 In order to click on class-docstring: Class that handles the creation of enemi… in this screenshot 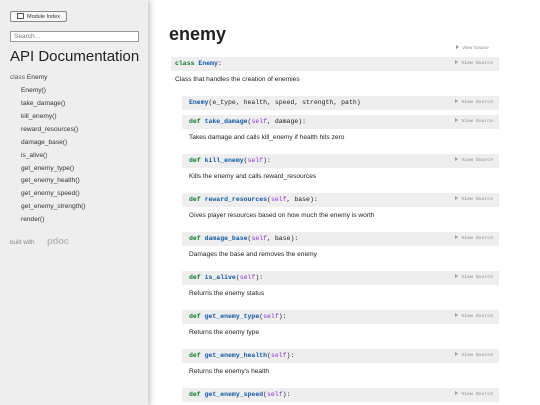, I will do `click(237, 79)`.